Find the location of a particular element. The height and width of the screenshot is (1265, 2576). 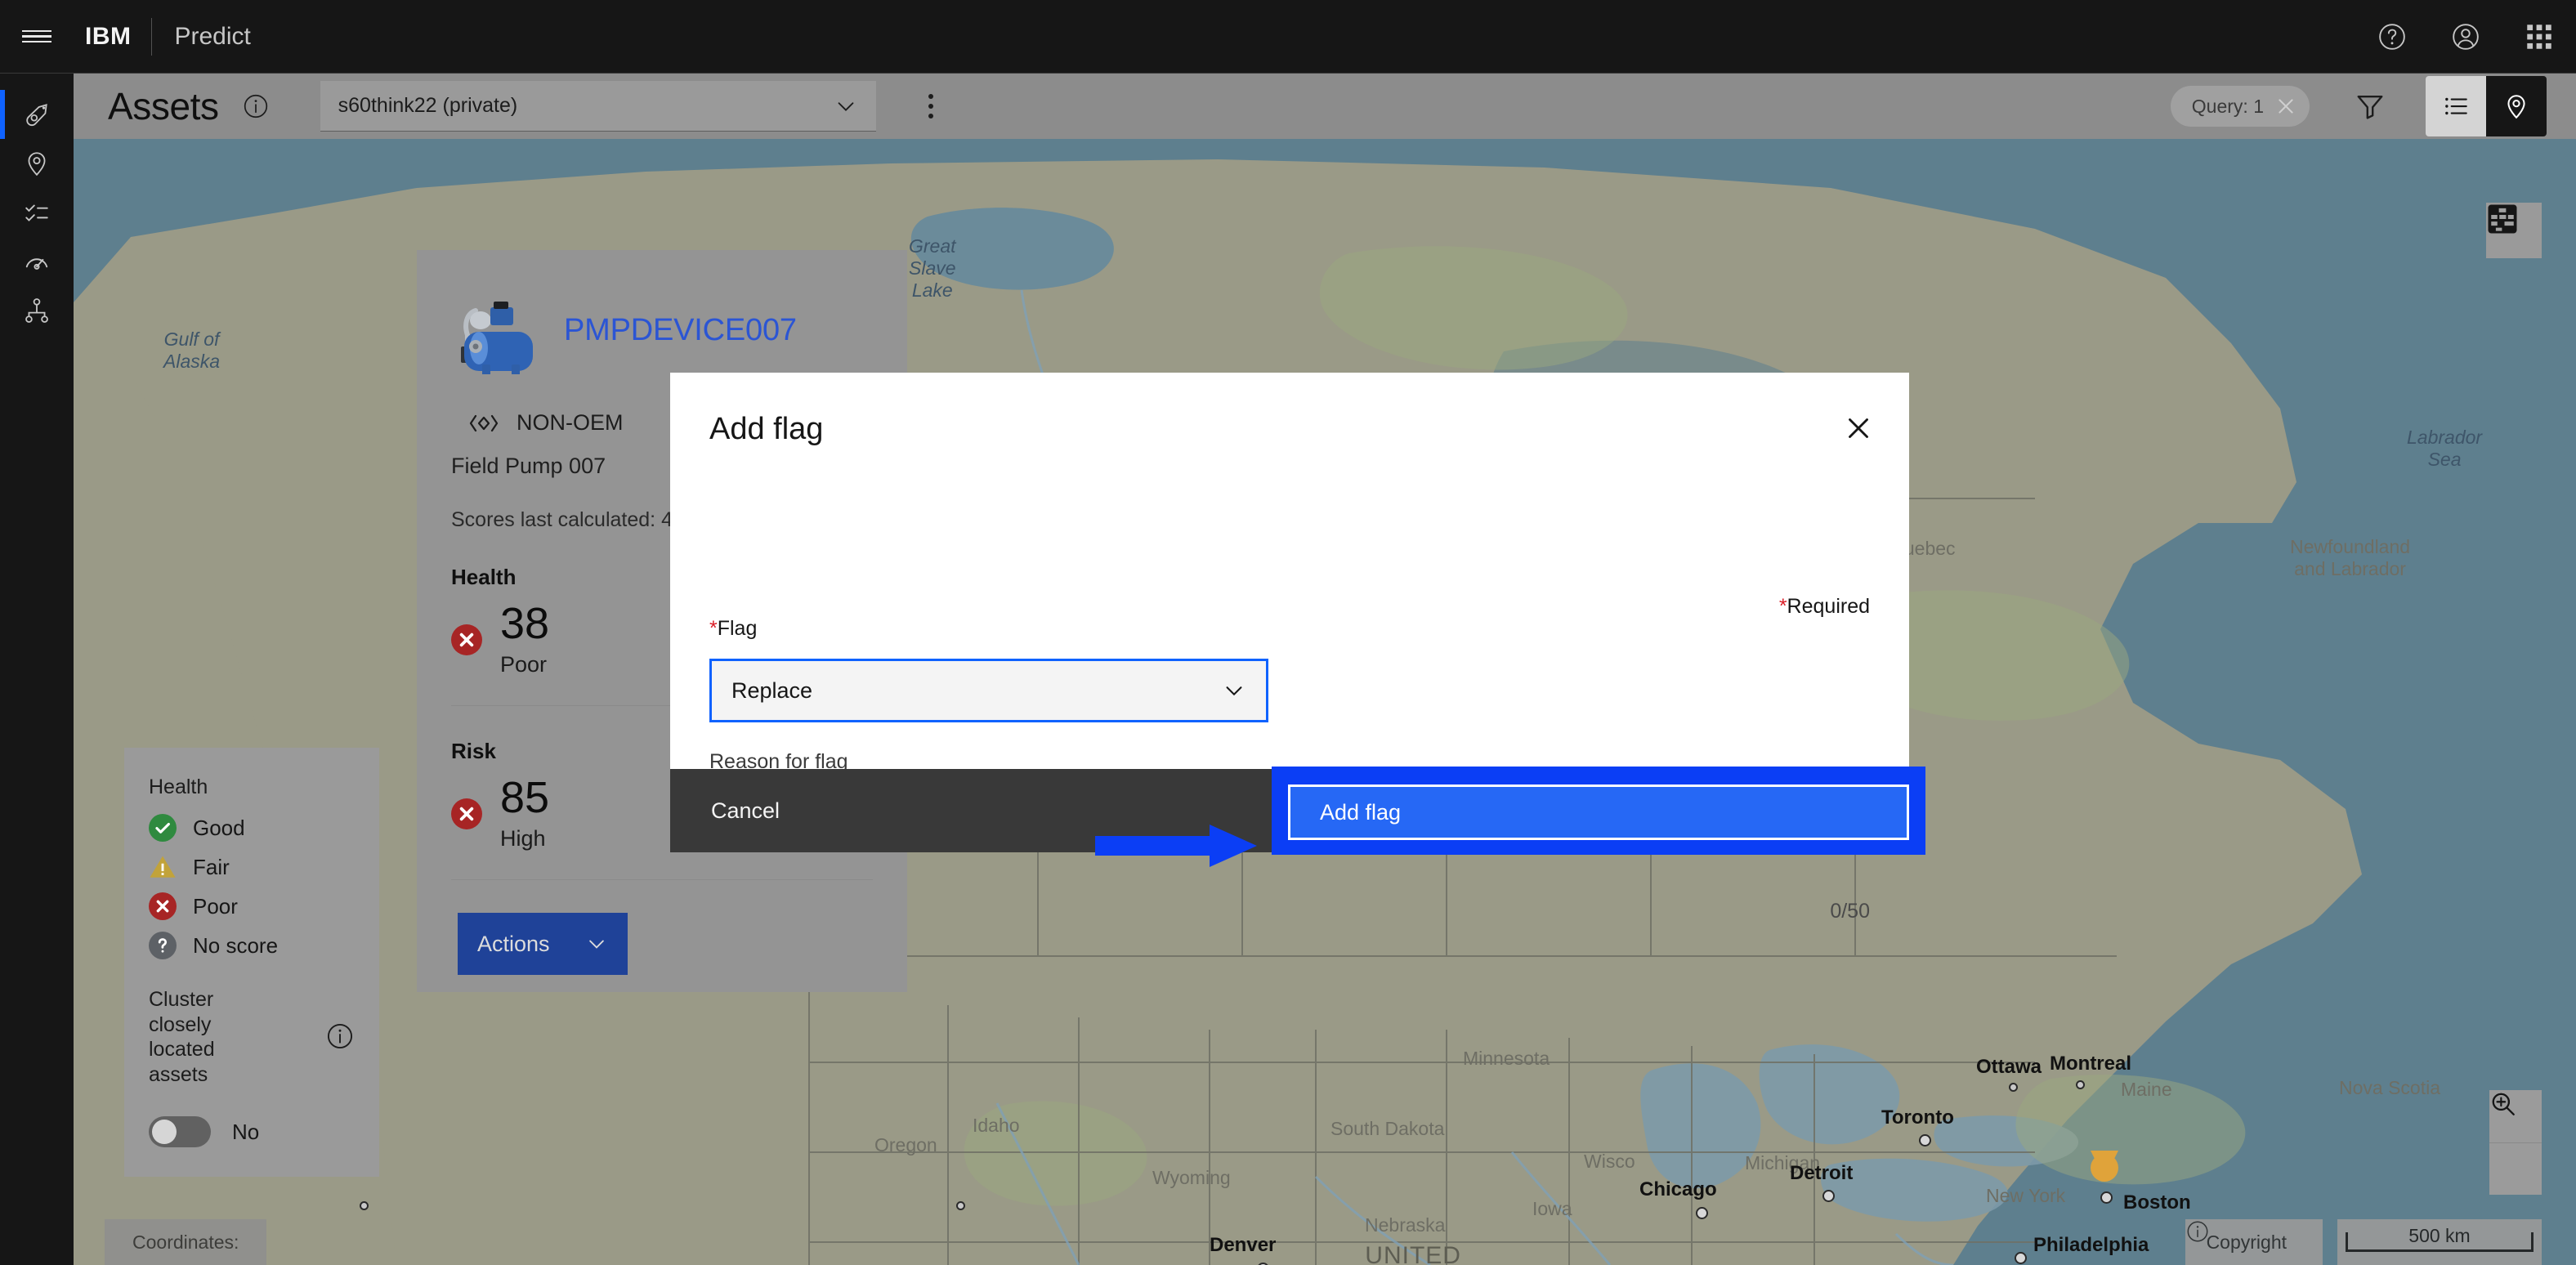

query-filter-tag: Query: 1 is located at coordinates (2240, 107).